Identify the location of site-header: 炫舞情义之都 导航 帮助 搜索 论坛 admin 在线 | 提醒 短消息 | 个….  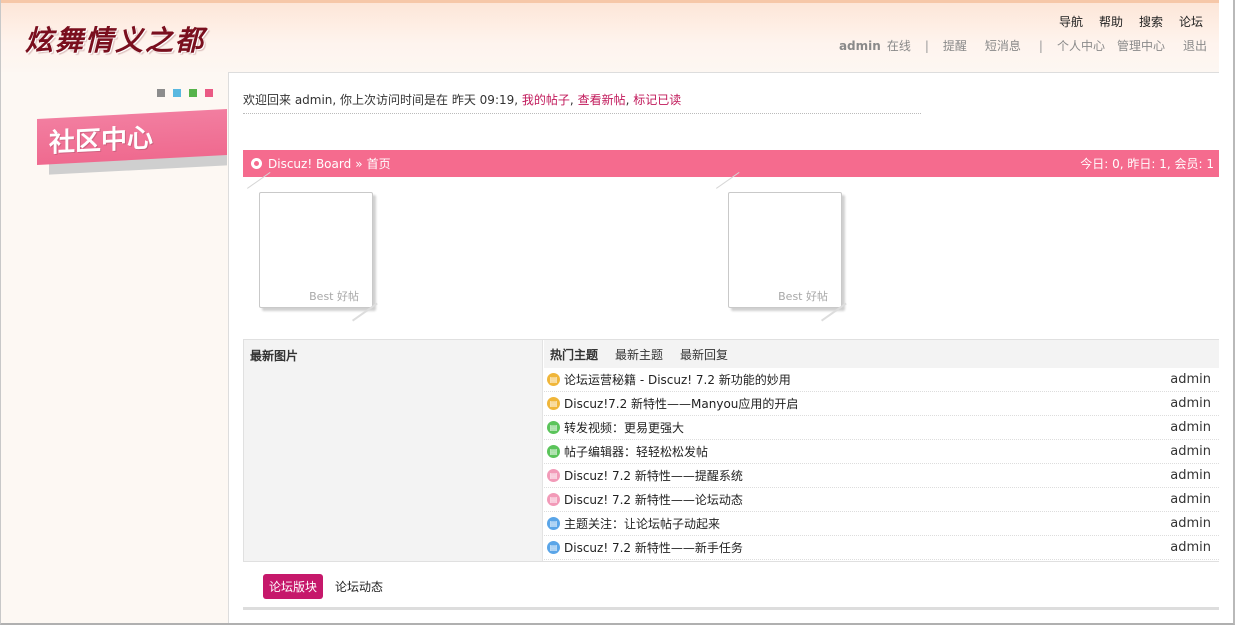
(611, 36).